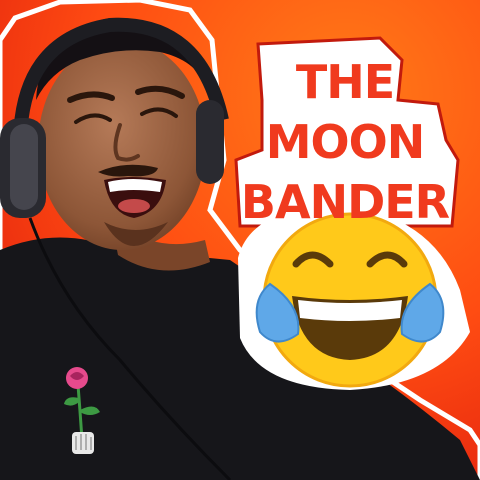 The width and height of the screenshot is (480, 480). Describe the element at coordinates (134, 206) in the screenshot. I see `tongue` at that location.